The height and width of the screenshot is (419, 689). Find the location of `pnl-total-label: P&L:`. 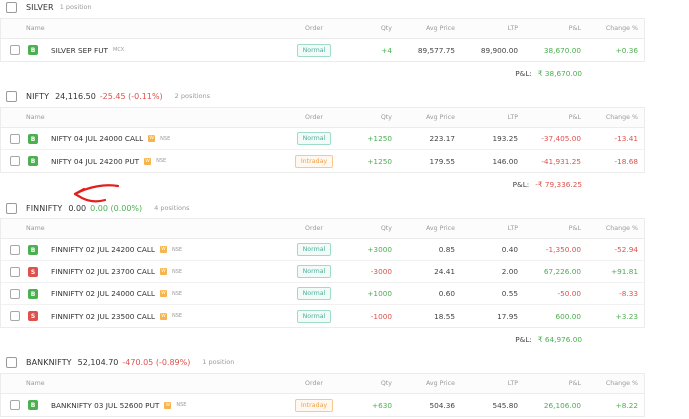

pnl-total-label: P&L: is located at coordinates (521, 184).